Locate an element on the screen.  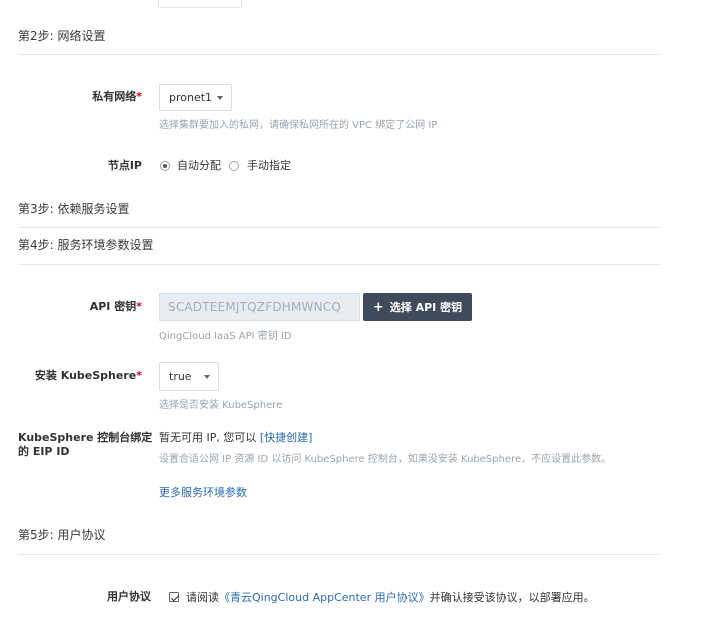
step5-divider is located at coordinates (339, 554).